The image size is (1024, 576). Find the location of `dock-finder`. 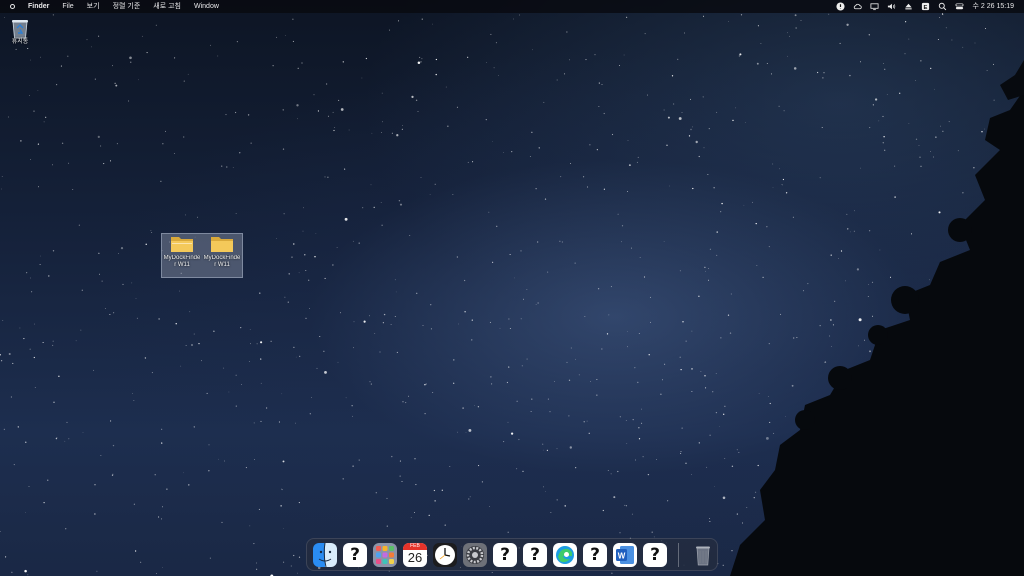

dock-finder is located at coordinates (325, 554).